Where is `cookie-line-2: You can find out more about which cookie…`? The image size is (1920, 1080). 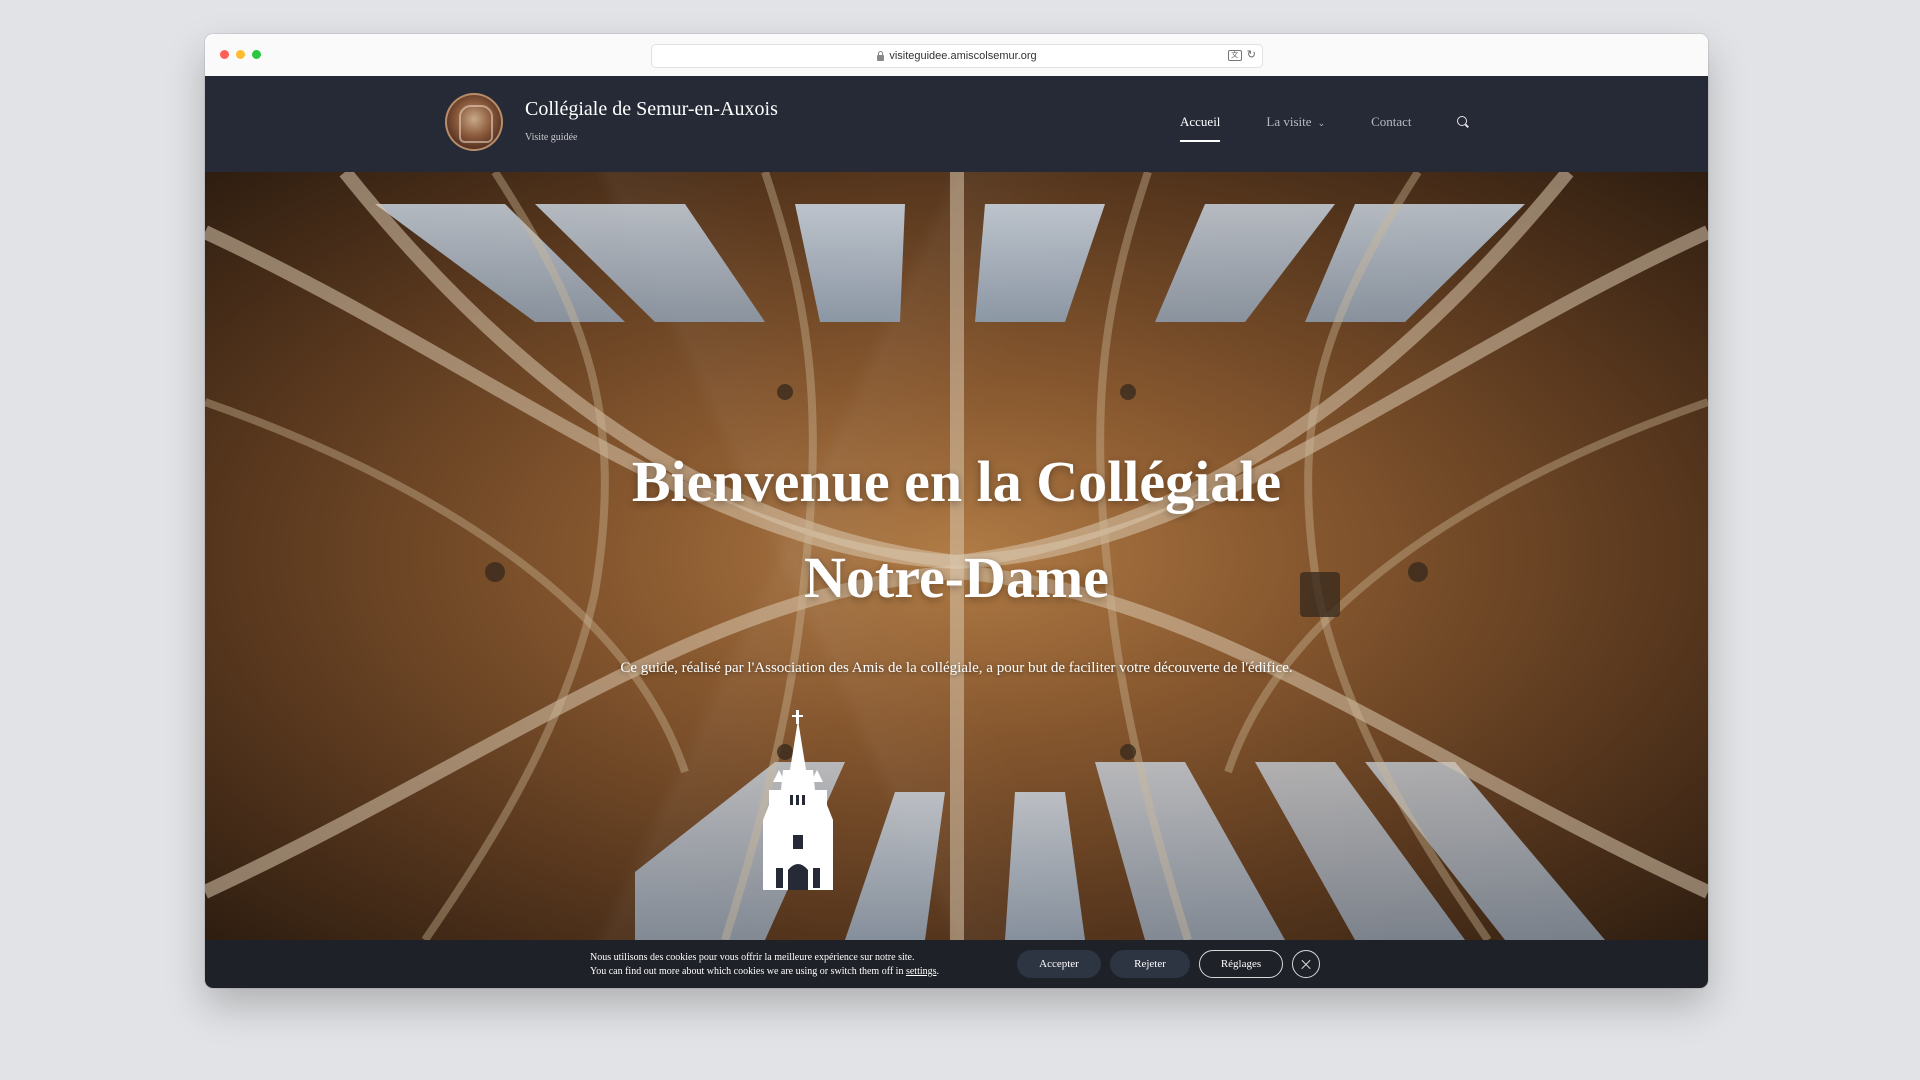
cookie-line-2: You can find out more about which cookie… is located at coordinates (764, 972).